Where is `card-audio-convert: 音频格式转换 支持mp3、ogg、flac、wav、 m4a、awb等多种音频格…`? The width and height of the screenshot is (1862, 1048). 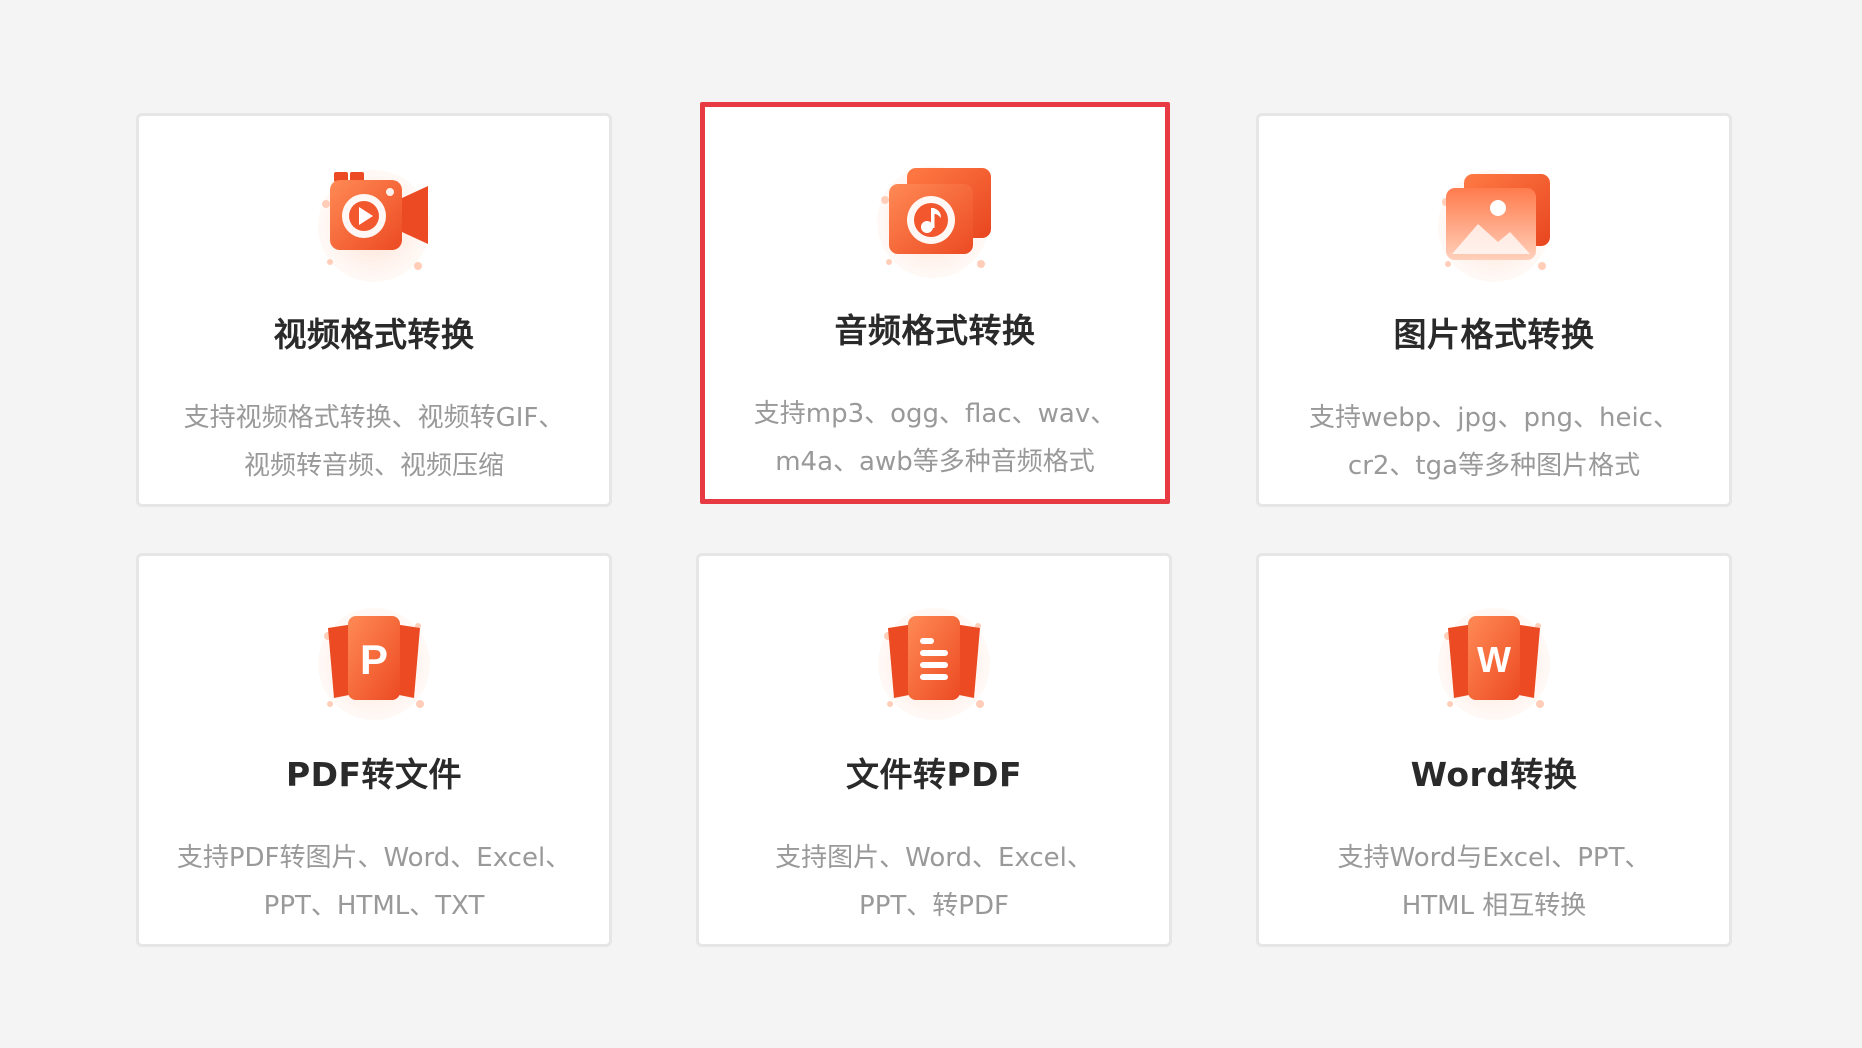 card-audio-convert: 音频格式转换 支持mp3、ogg、flac、wav、 m4a、awb等多种音频格… is located at coordinates (935, 303).